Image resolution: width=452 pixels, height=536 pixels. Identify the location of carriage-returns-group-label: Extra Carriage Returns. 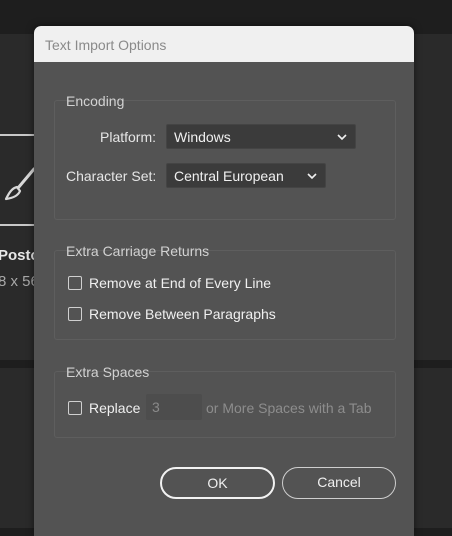
(138, 251).